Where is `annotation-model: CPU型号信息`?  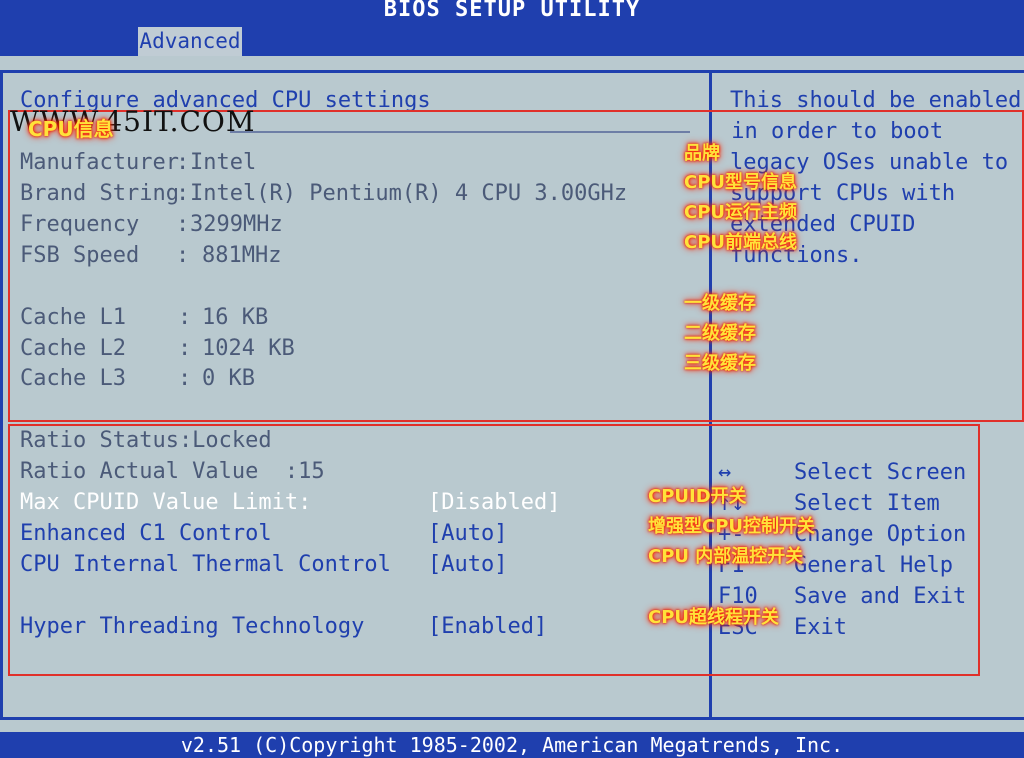
annotation-model: CPU型号信息 is located at coordinates (741, 182).